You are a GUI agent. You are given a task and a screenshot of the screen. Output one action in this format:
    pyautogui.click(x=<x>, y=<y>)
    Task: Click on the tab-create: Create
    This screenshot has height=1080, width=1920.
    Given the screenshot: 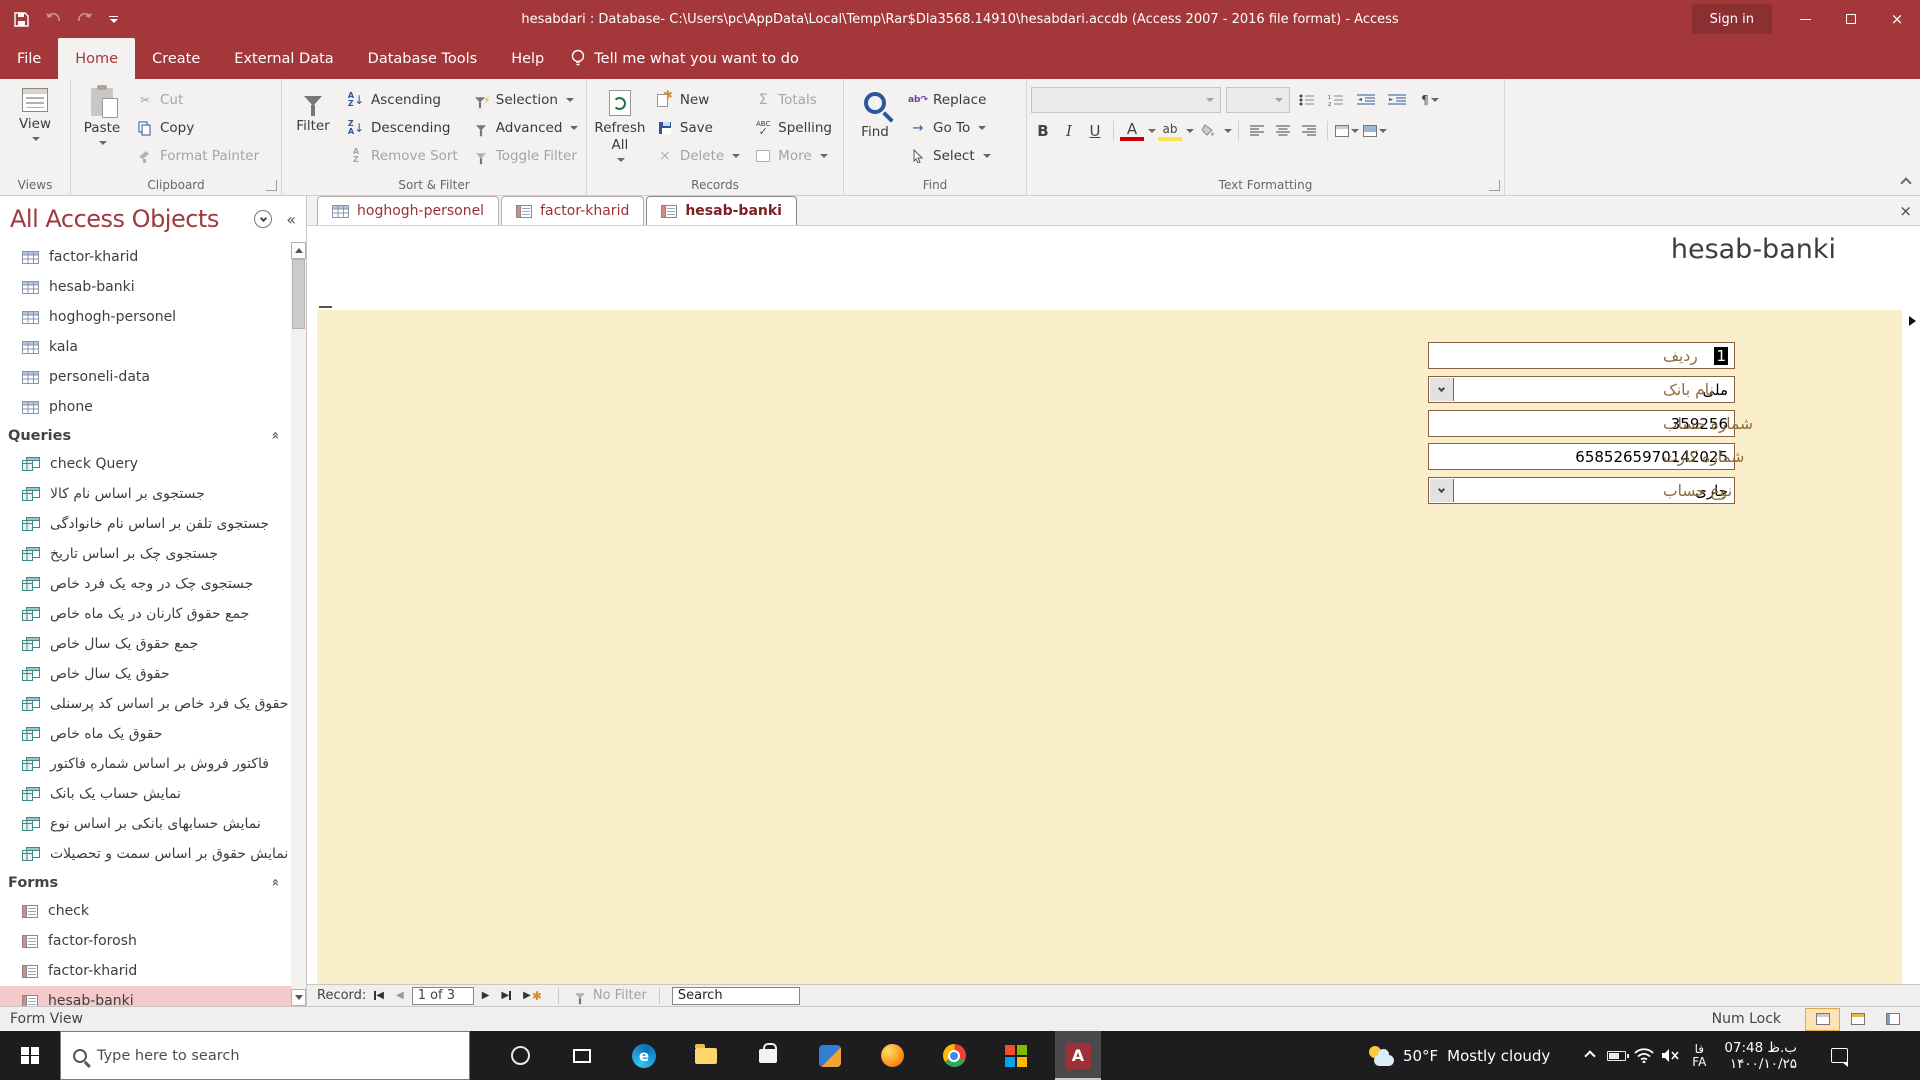 What is the action you would take?
    pyautogui.click(x=176, y=58)
    